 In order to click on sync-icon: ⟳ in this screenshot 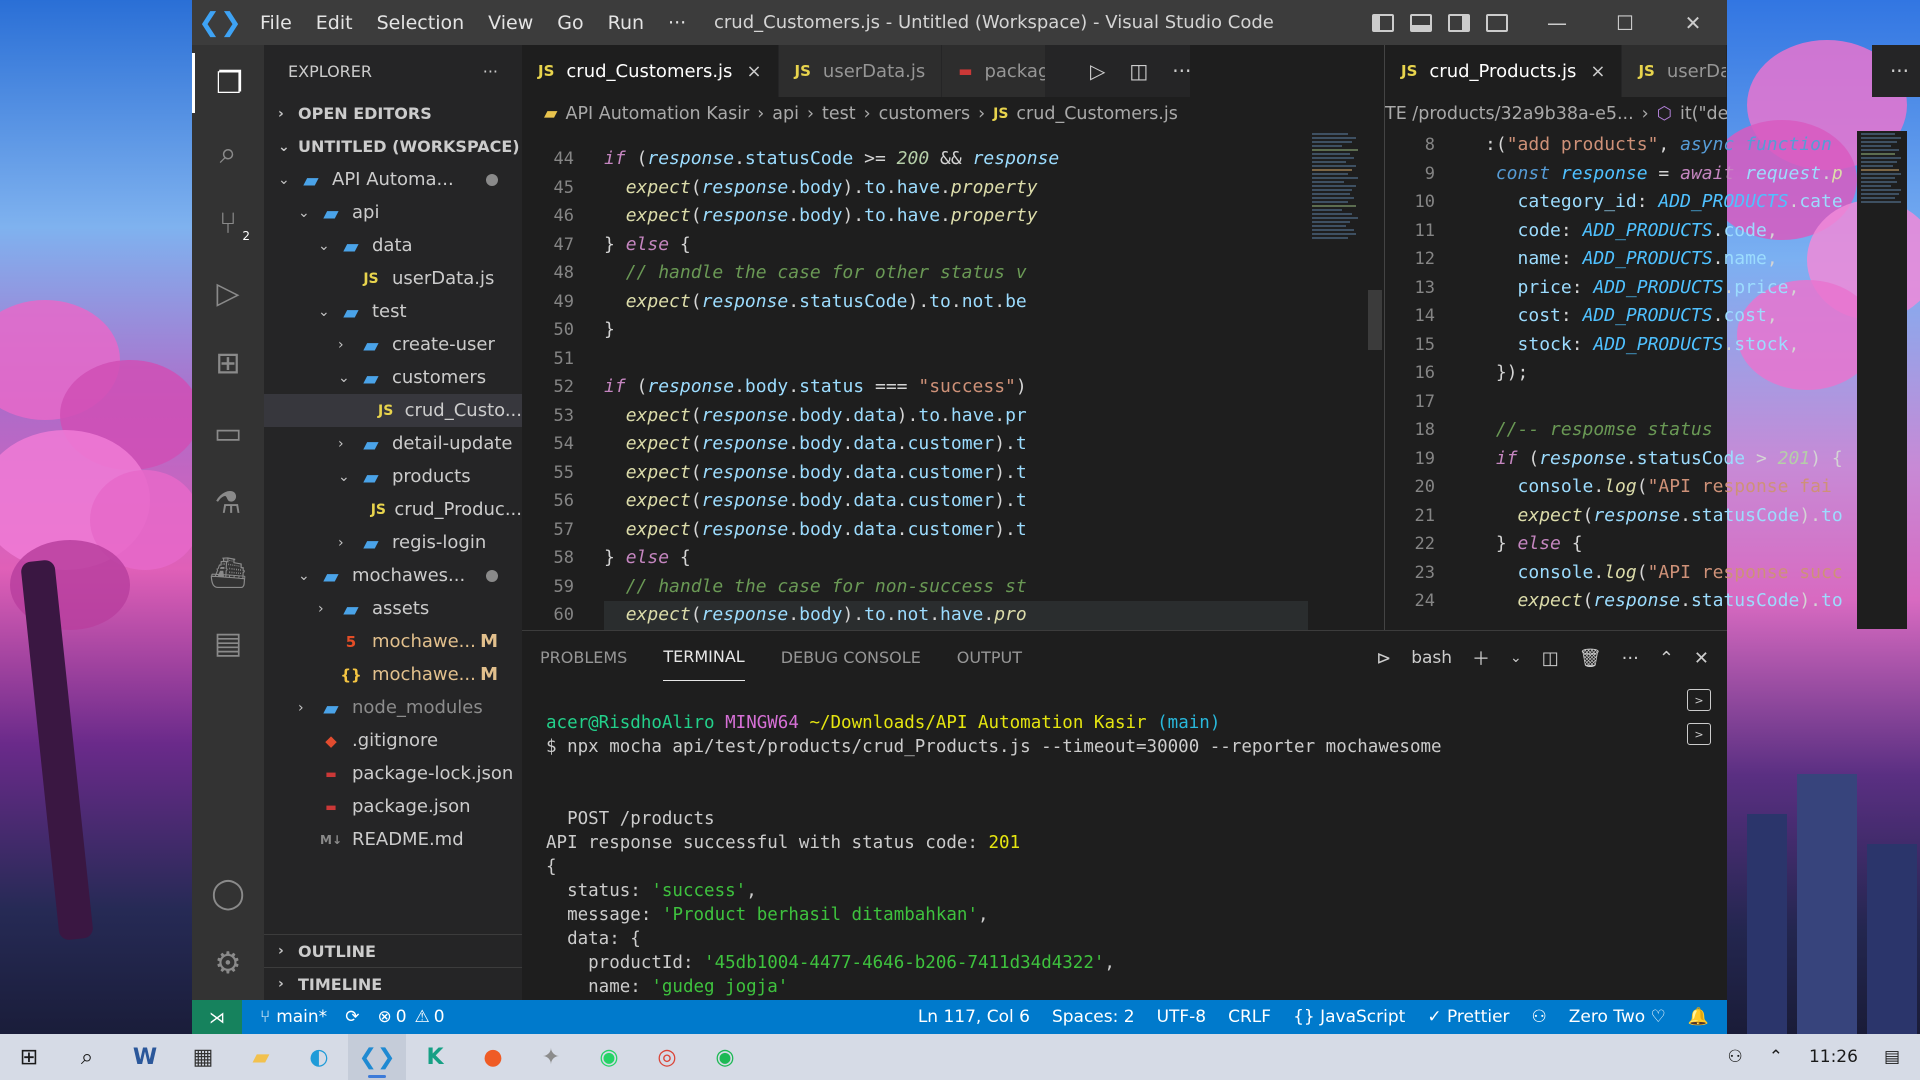, I will do `click(352, 1017)`.